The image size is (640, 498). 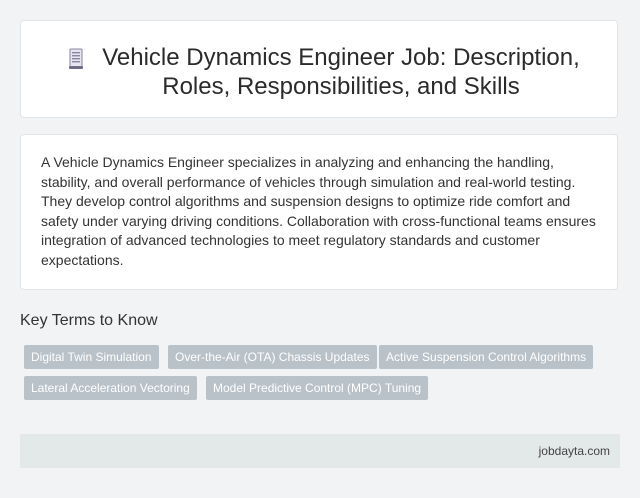 What do you see at coordinates (486, 357) in the screenshot?
I see `term-tag: Active Suspension Control Algorithms` at bounding box center [486, 357].